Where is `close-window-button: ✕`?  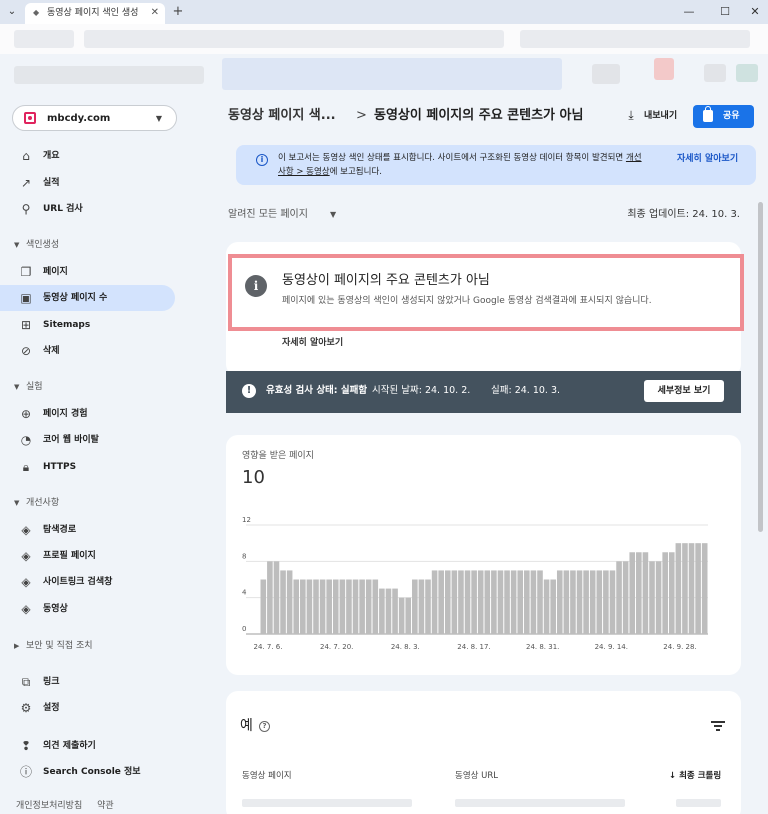
close-window-button: ✕ is located at coordinates (755, 12).